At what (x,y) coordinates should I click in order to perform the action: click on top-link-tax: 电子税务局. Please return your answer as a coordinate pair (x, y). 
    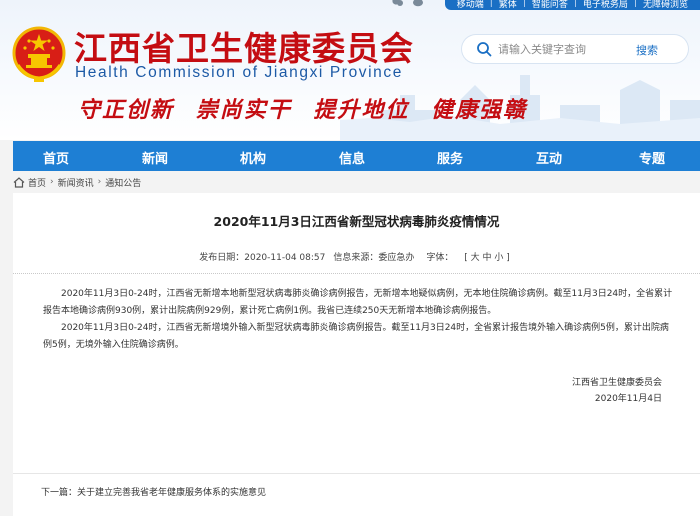
    Looking at the image, I should click on (605, 5).